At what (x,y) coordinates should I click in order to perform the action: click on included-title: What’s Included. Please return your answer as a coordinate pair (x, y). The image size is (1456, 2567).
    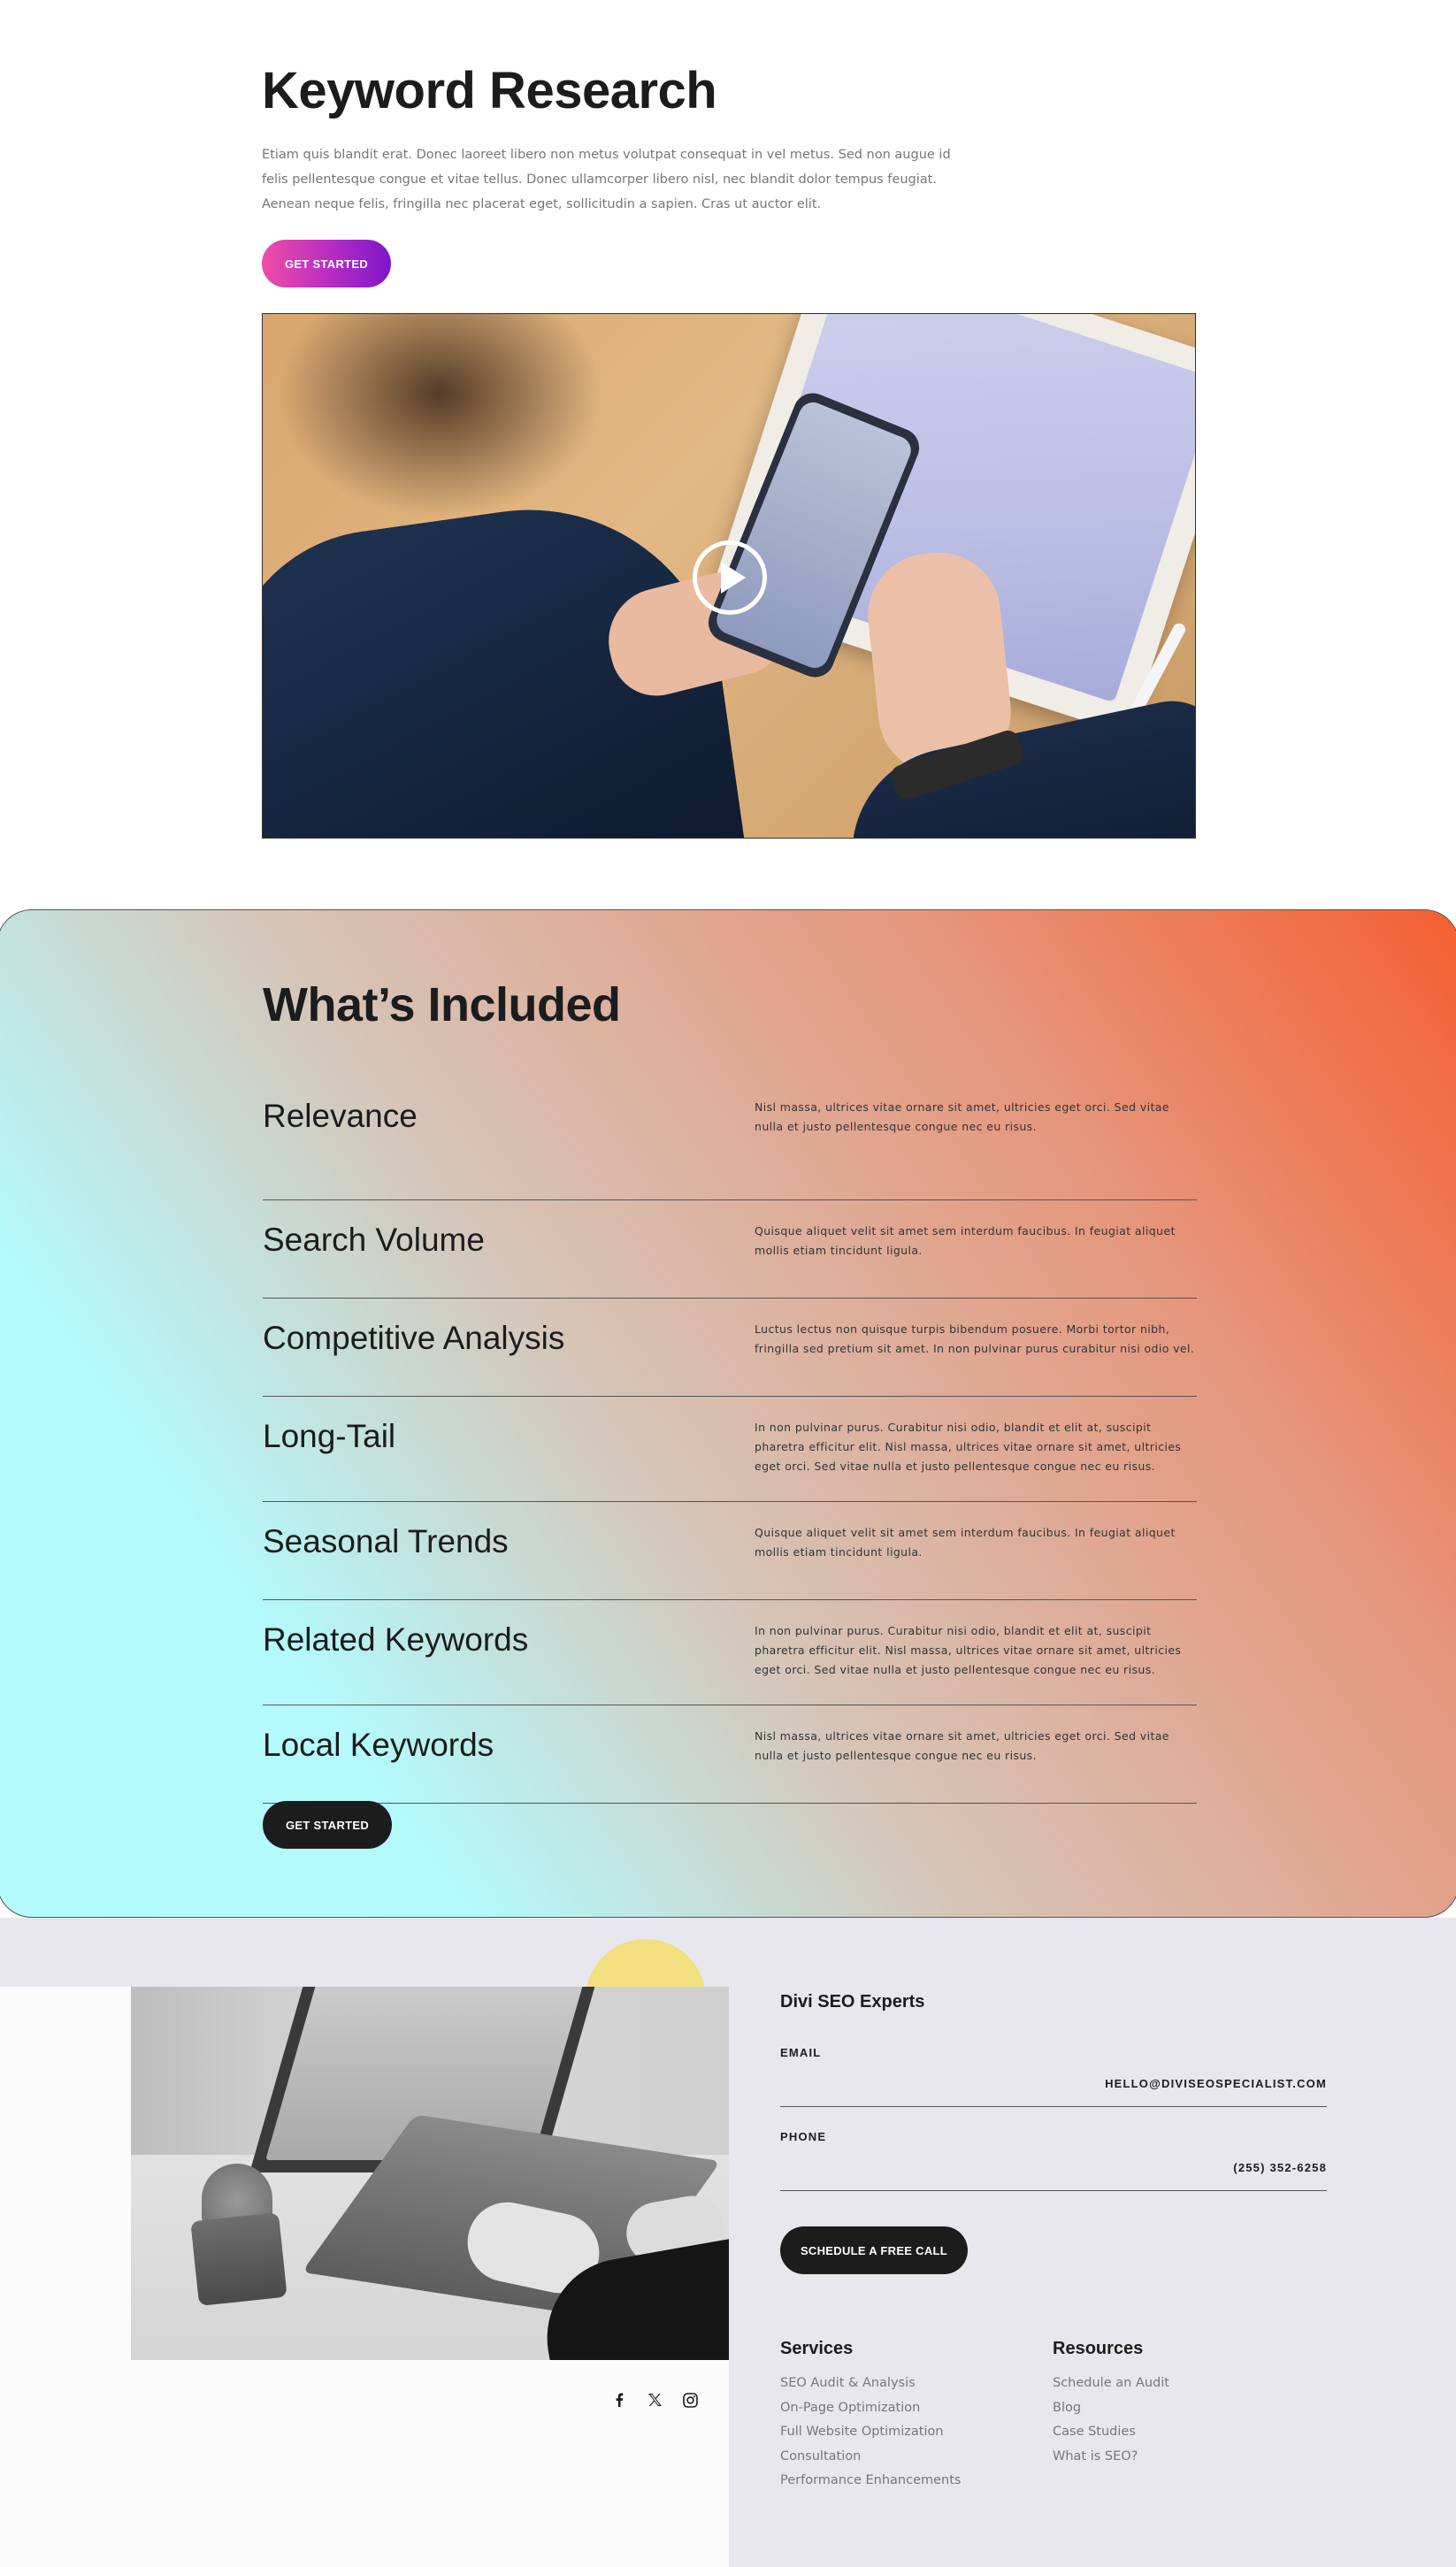
    Looking at the image, I should click on (442, 1004).